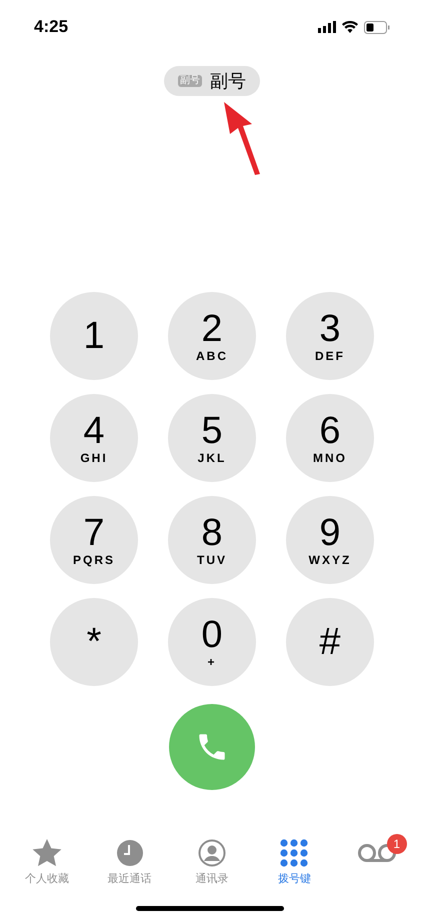 Image resolution: width=424 pixels, height=919 pixels. What do you see at coordinates (212, 540) in the screenshot?
I see `keypad-key: 8 TUV` at bounding box center [212, 540].